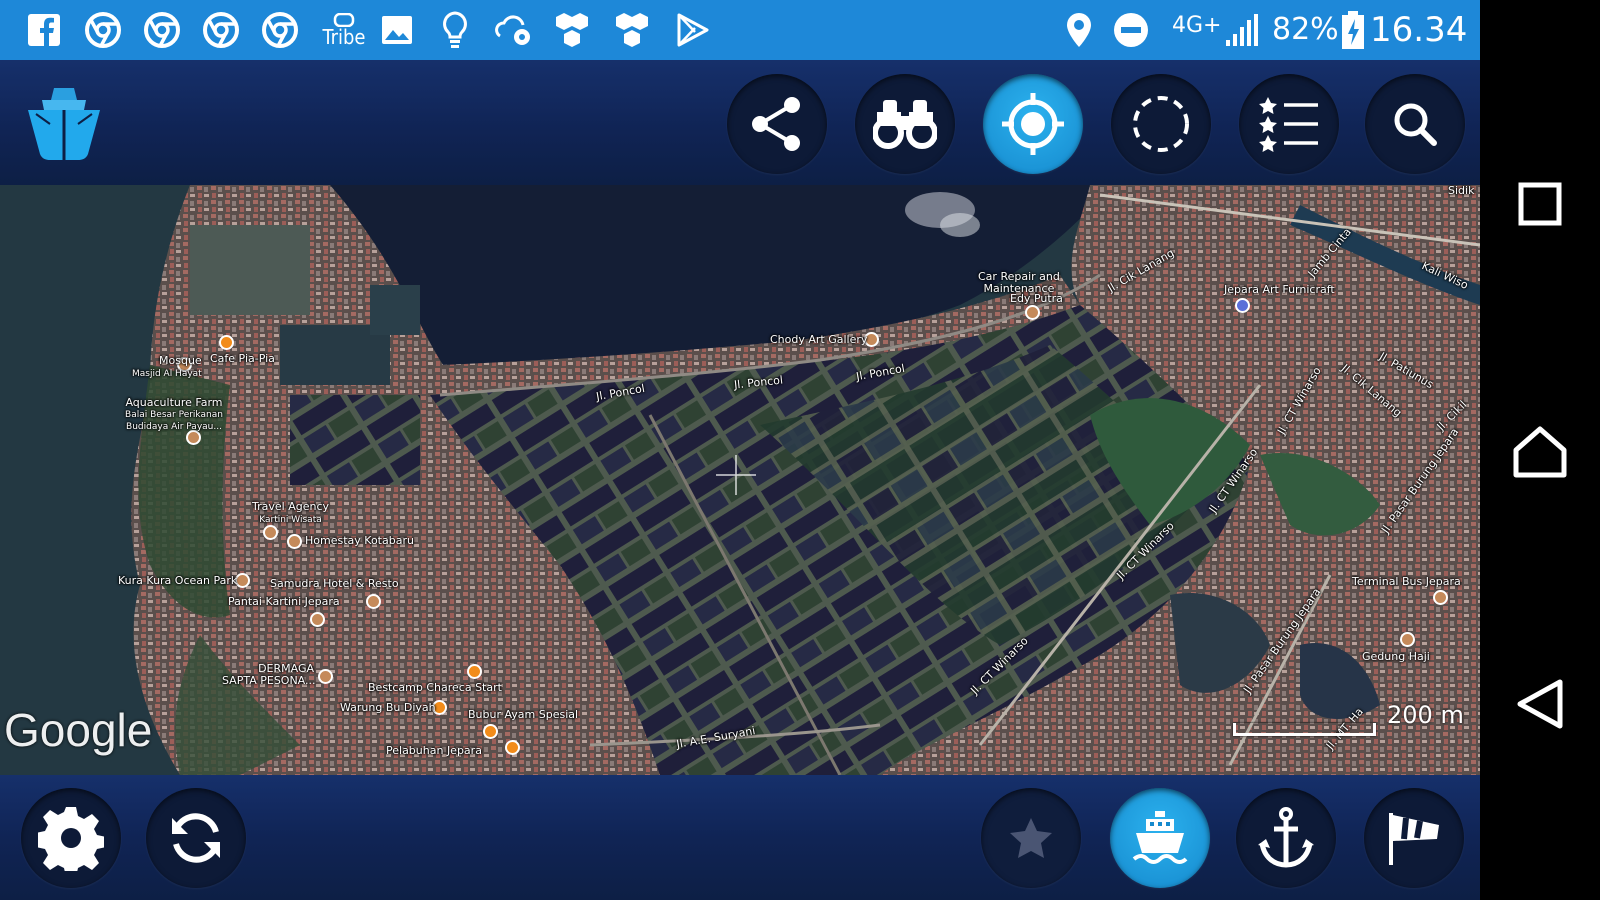 The width and height of the screenshot is (1600, 900). Describe the element at coordinates (523, 714) in the screenshot. I see `map-label: Bubur Ayam Spesial` at that location.